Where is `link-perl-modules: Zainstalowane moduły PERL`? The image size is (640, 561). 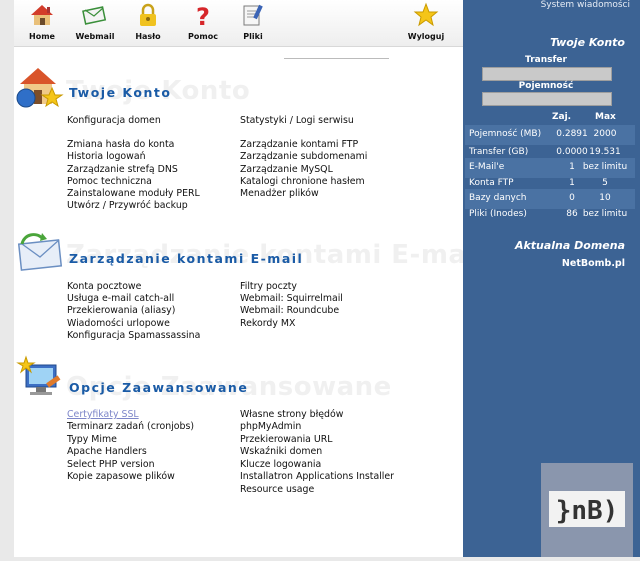
link-perl-modules: Zainstalowane moduły PERL is located at coordinates (133, 193).